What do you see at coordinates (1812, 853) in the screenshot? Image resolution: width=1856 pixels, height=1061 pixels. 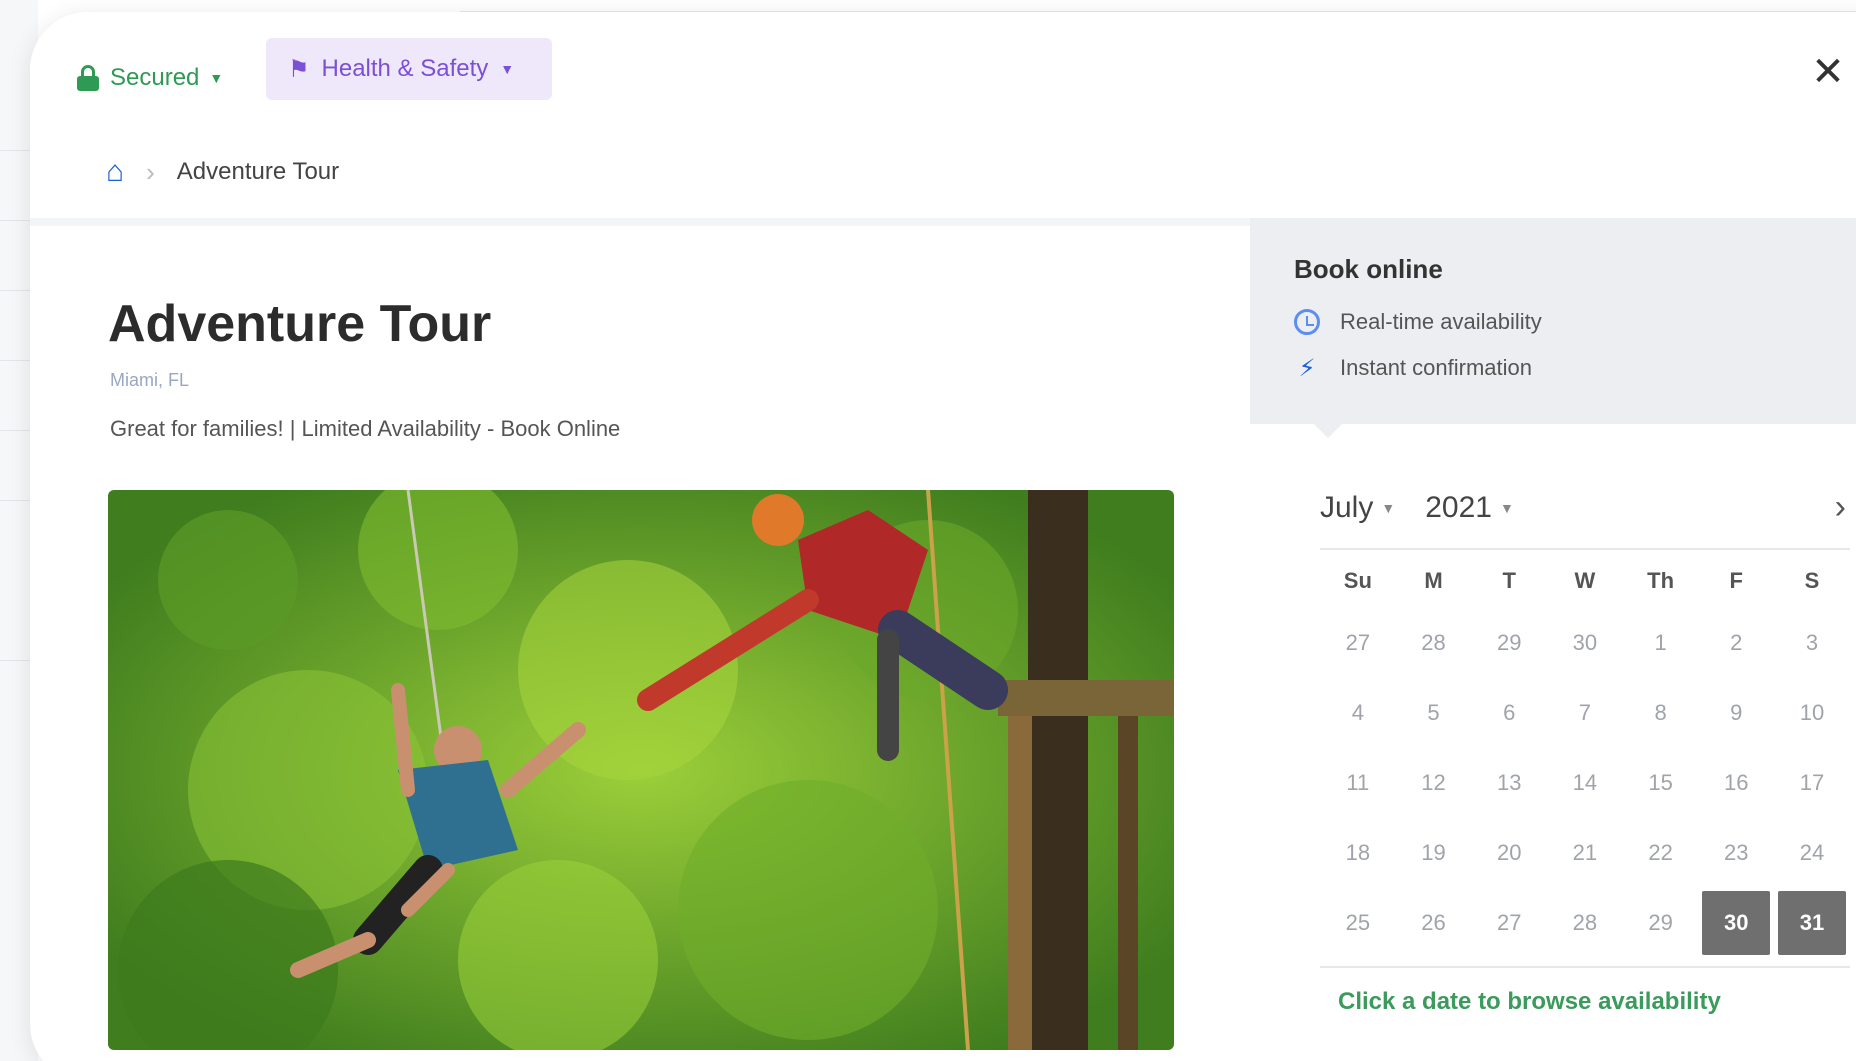 I see `calendar-day: 24` at bounding box center [1812, 853].